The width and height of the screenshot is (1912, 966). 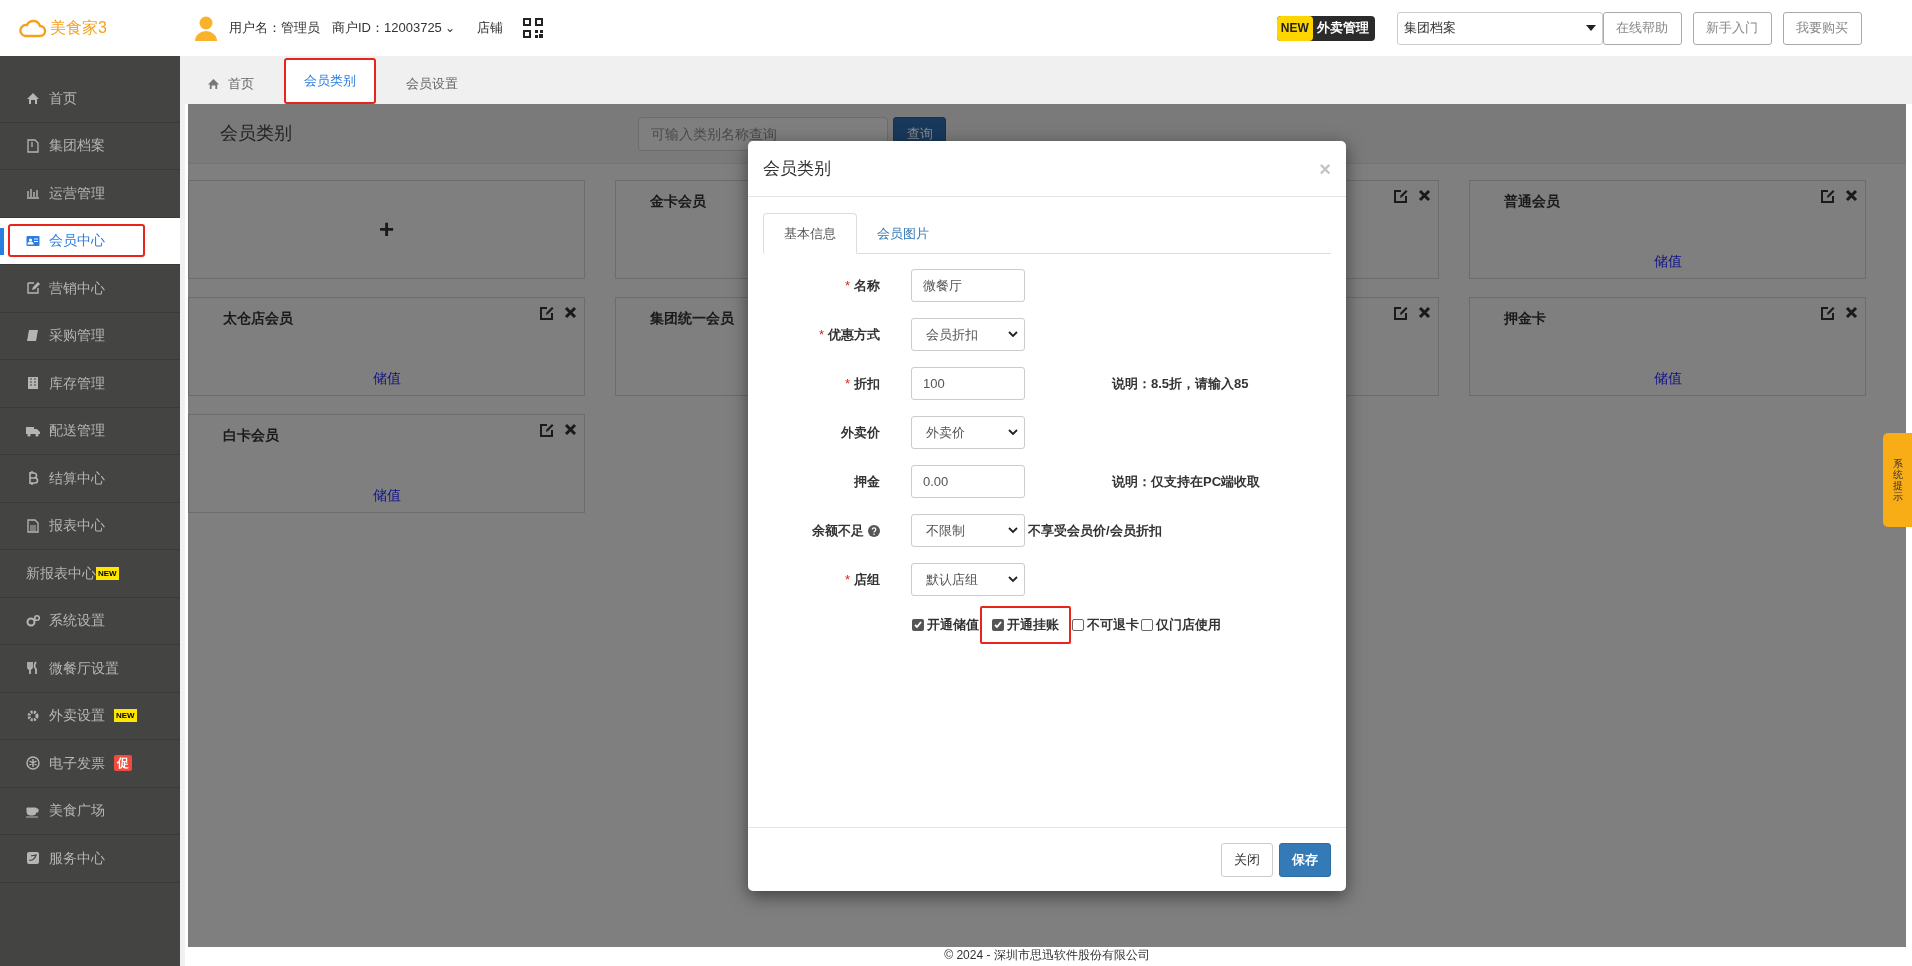 What do you see at coordinates (860, 432) in the screenshot?
I see `field-label: 外卖价` at bounding box center [860, 432].